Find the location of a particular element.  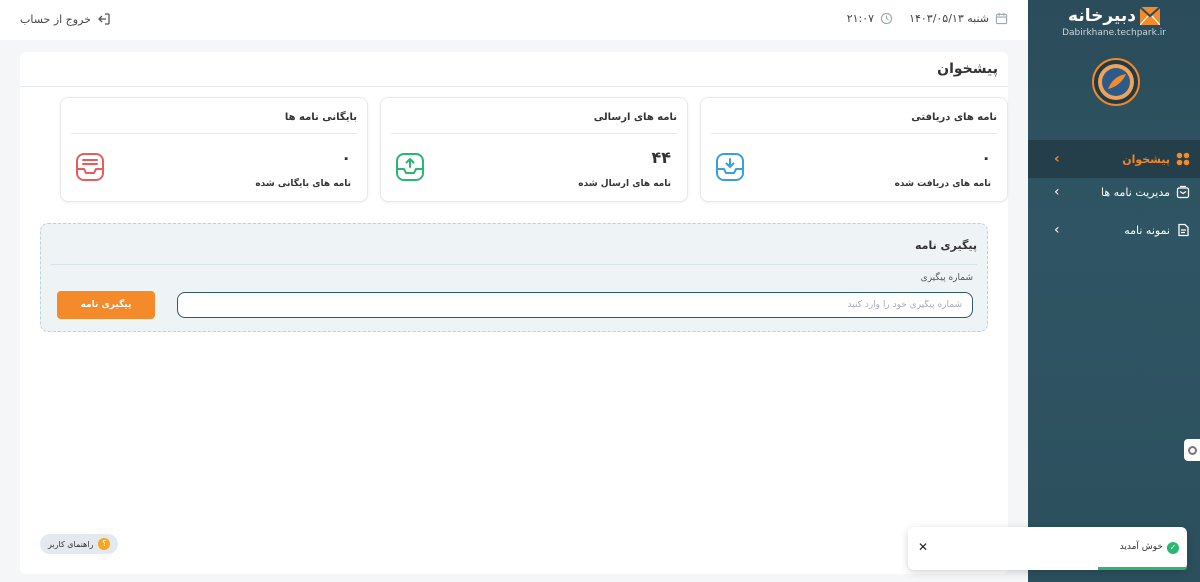

time-text: ۲۱:۰۷ is located at coordinates (860, 18).